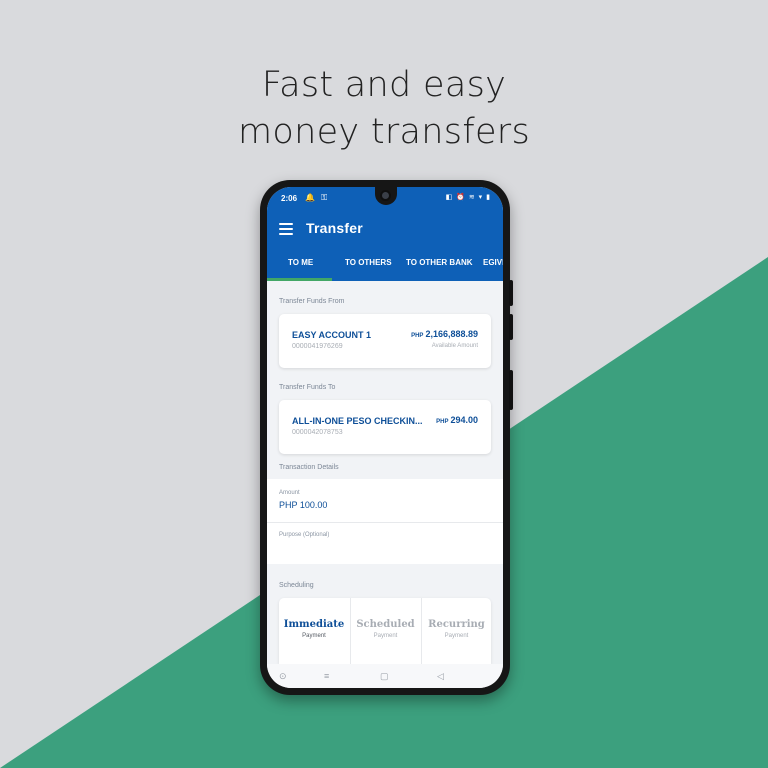  What do you see at coordinates (299, 279) in the screenshot?
I see `active-tab-indicator` at bounding box center [299, 279].